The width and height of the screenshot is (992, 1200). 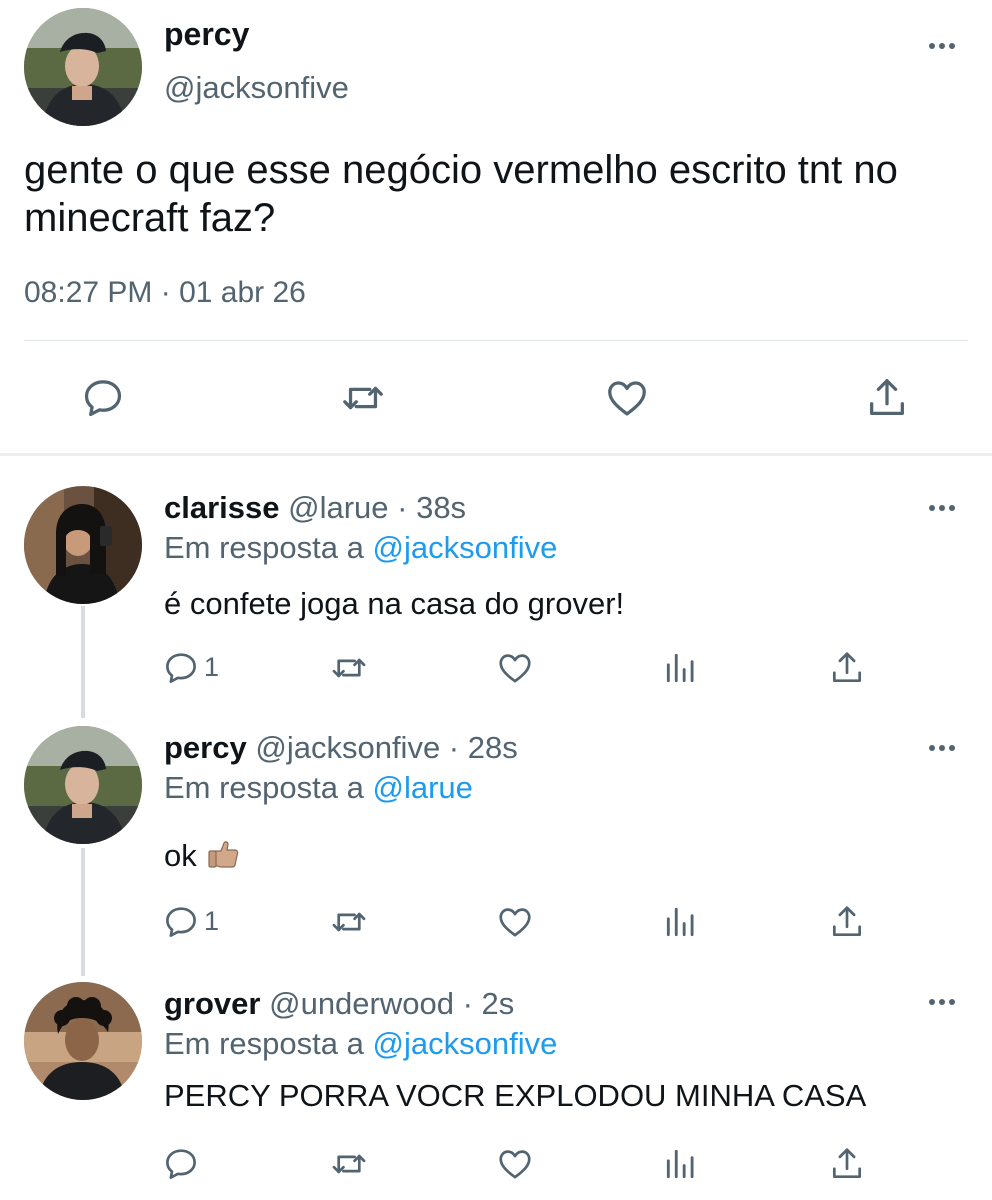 What do you see at coordinates (256, 88) in the screenshot?
I see `author-handle: @jacksonfive` at bounding box center [256, 88].